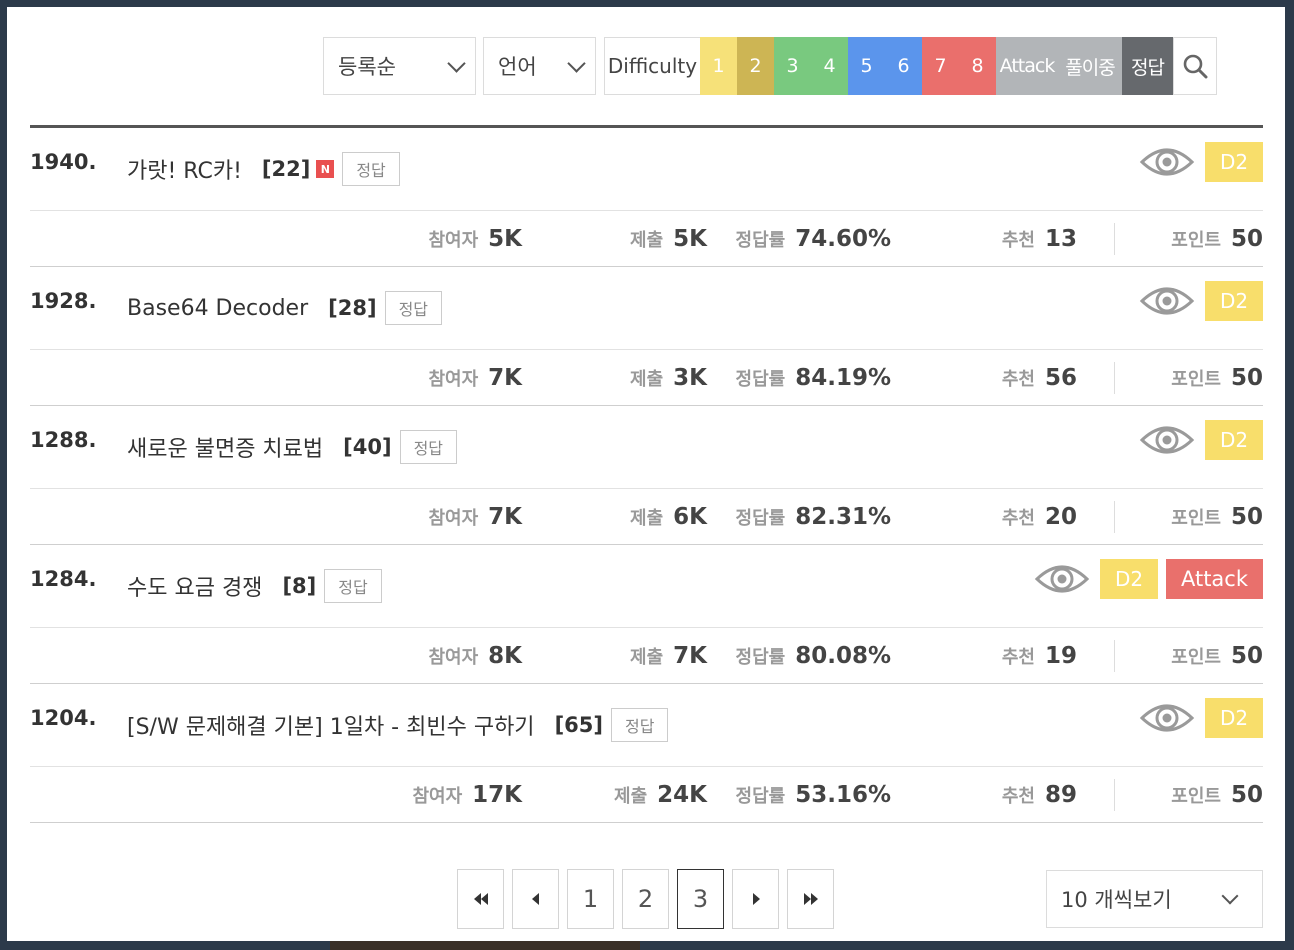 The width and height of the screenshot is (1294, 950). What do you see at coordinates (467, 795) in the screenshot?
I see `participants-stat: 참여자 17K` at bounding box center [467, 795].